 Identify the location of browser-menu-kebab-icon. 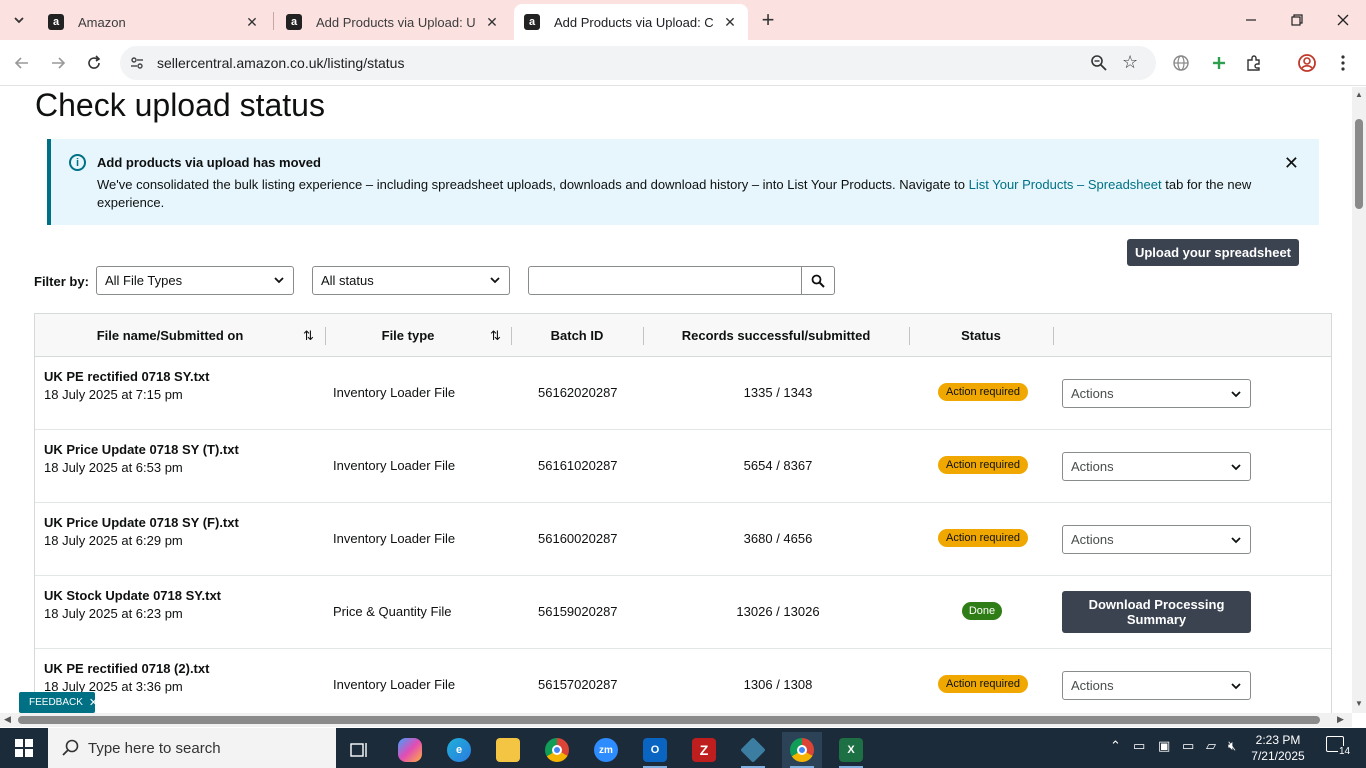
(1343, 63).